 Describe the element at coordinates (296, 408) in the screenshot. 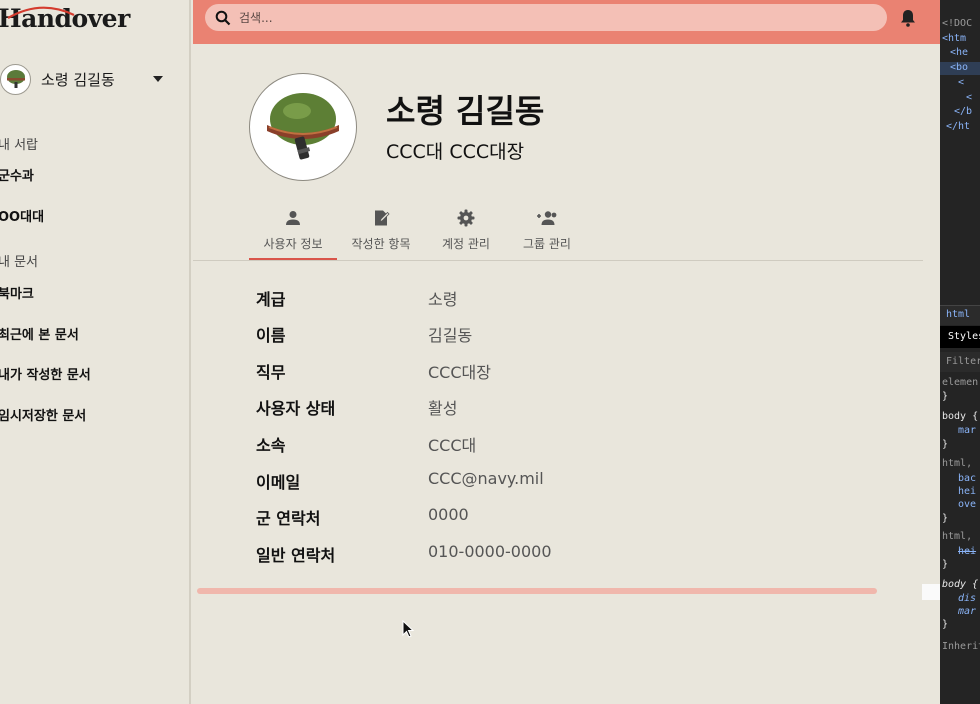

I see `info-key: 사용자 상태` at that location.